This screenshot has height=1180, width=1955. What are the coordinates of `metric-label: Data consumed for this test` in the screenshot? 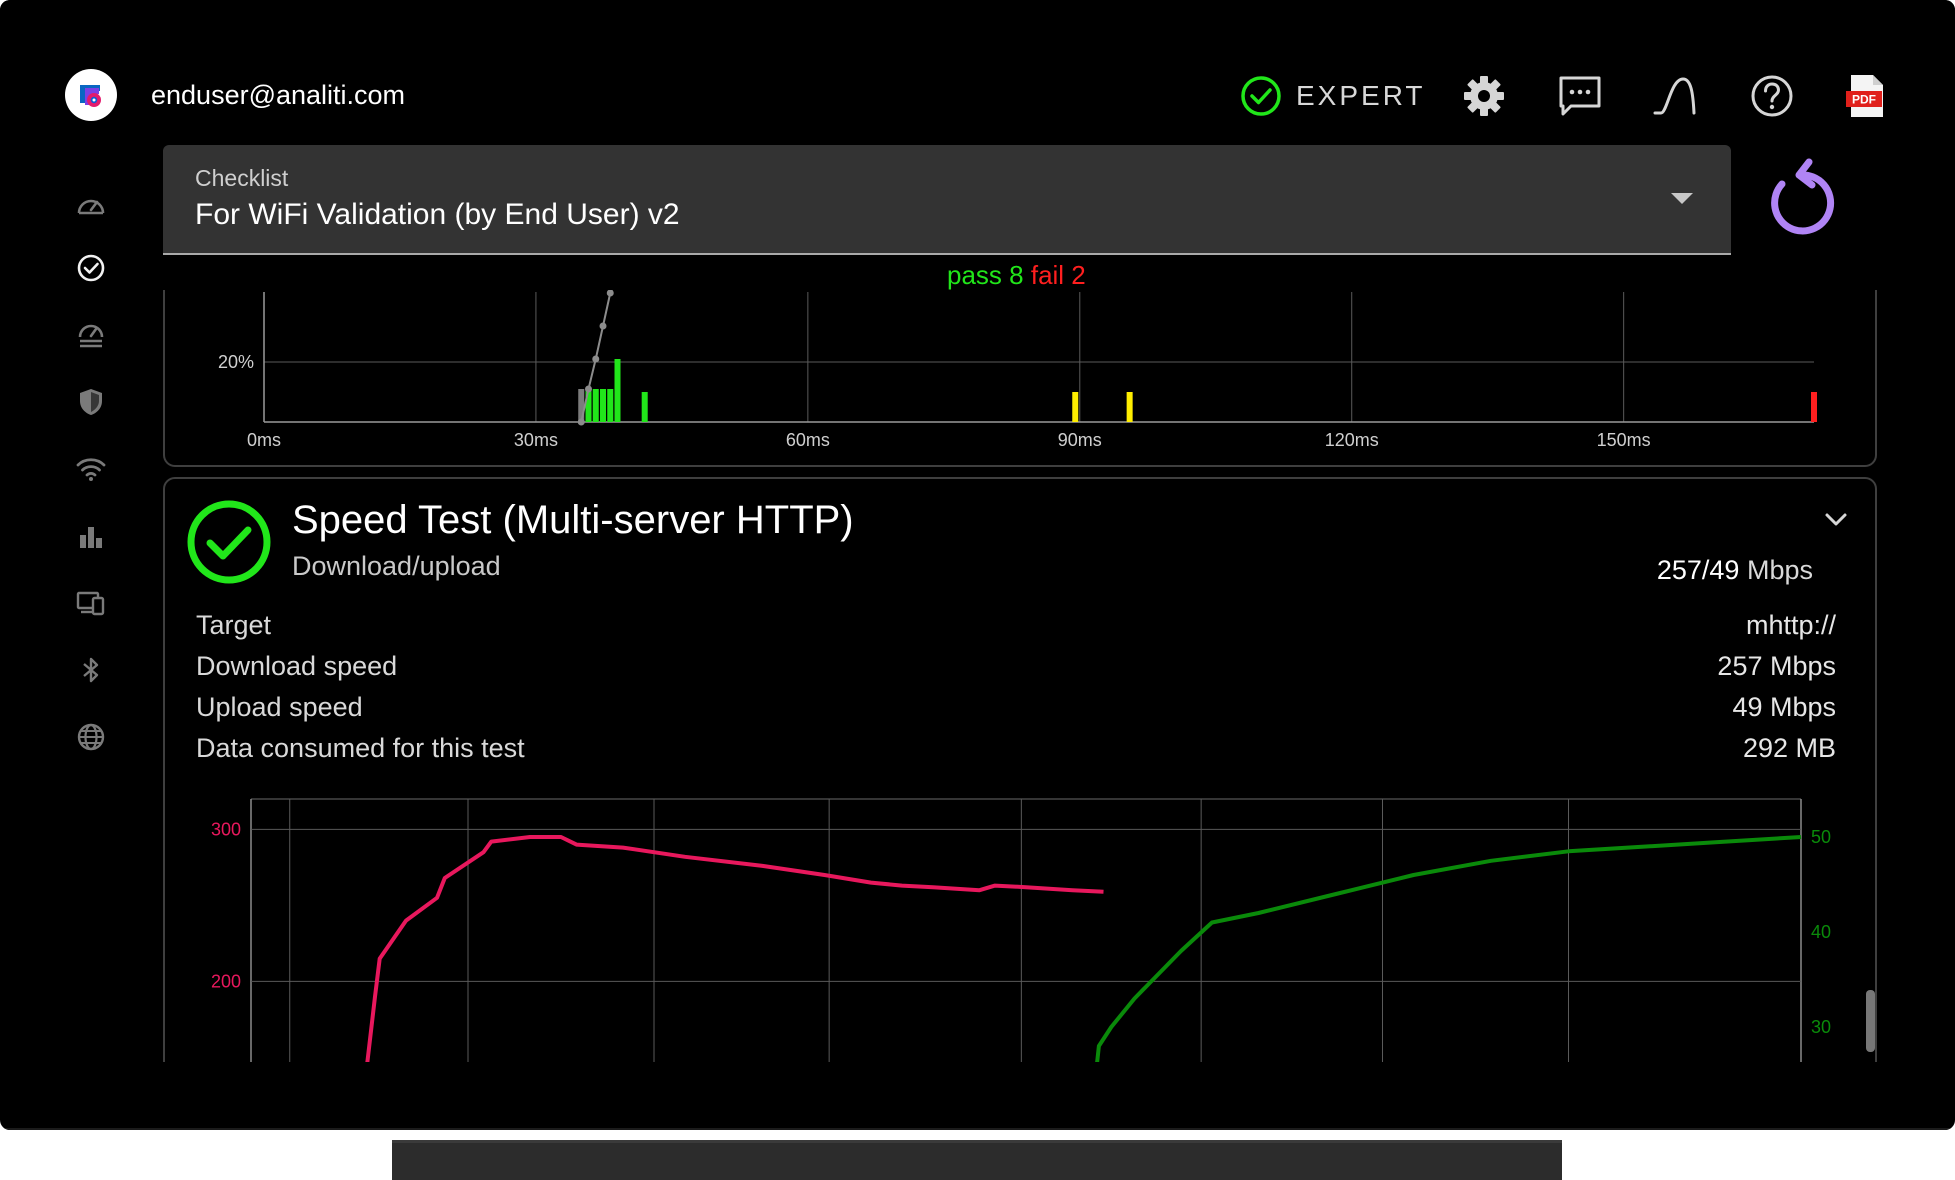 It's located at (360, 748).